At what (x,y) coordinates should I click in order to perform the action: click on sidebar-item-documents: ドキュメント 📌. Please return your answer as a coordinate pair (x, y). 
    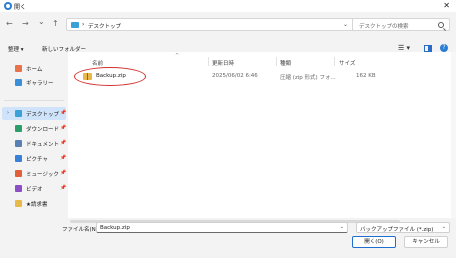
    Looking at the image, I should click on (34, 143).